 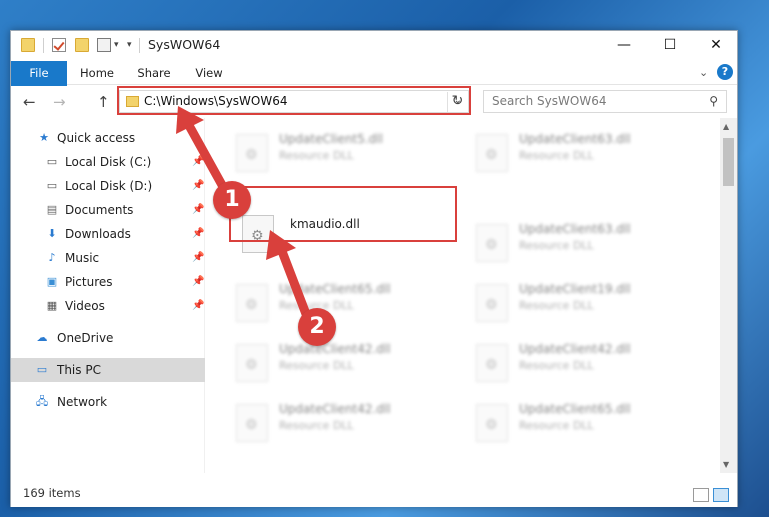 What do you see at coordinates (129, 45) in the screenshot?
I see `quick-access-toolbar-dropdown: ▾` at bounding box center [129, 45].